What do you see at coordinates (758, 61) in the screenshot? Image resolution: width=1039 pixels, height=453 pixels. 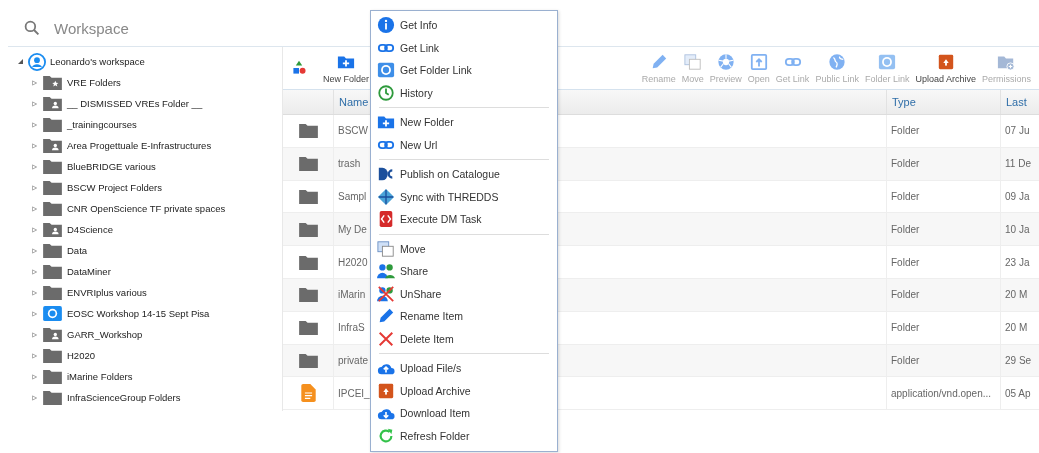 I see `open-icon` at bounding box center [758, 61].